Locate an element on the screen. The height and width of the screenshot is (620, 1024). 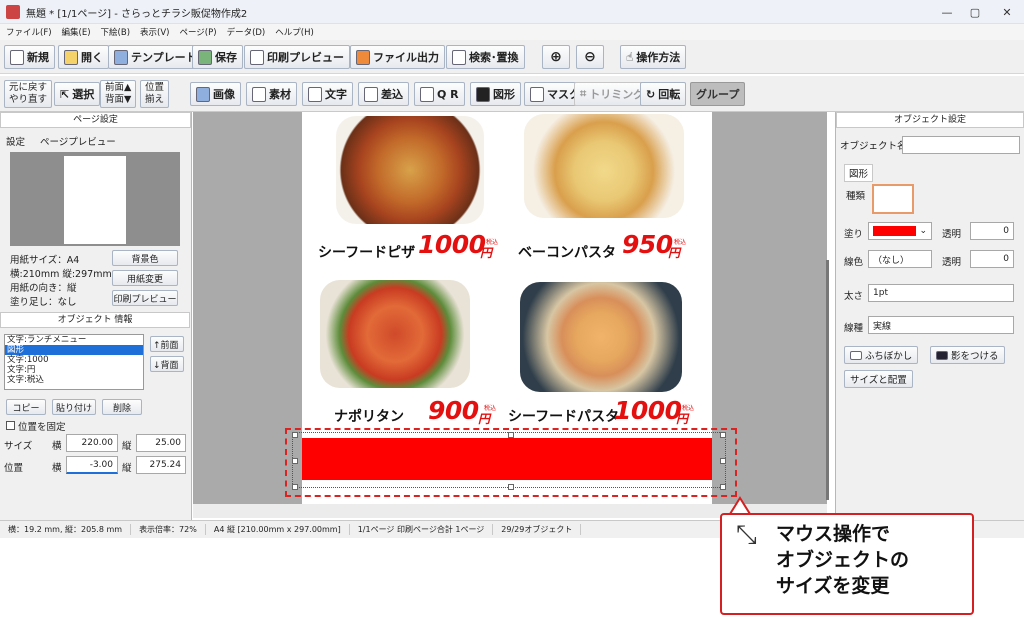
dish-name: シーフードピザ is located at coordinates (366, 252).